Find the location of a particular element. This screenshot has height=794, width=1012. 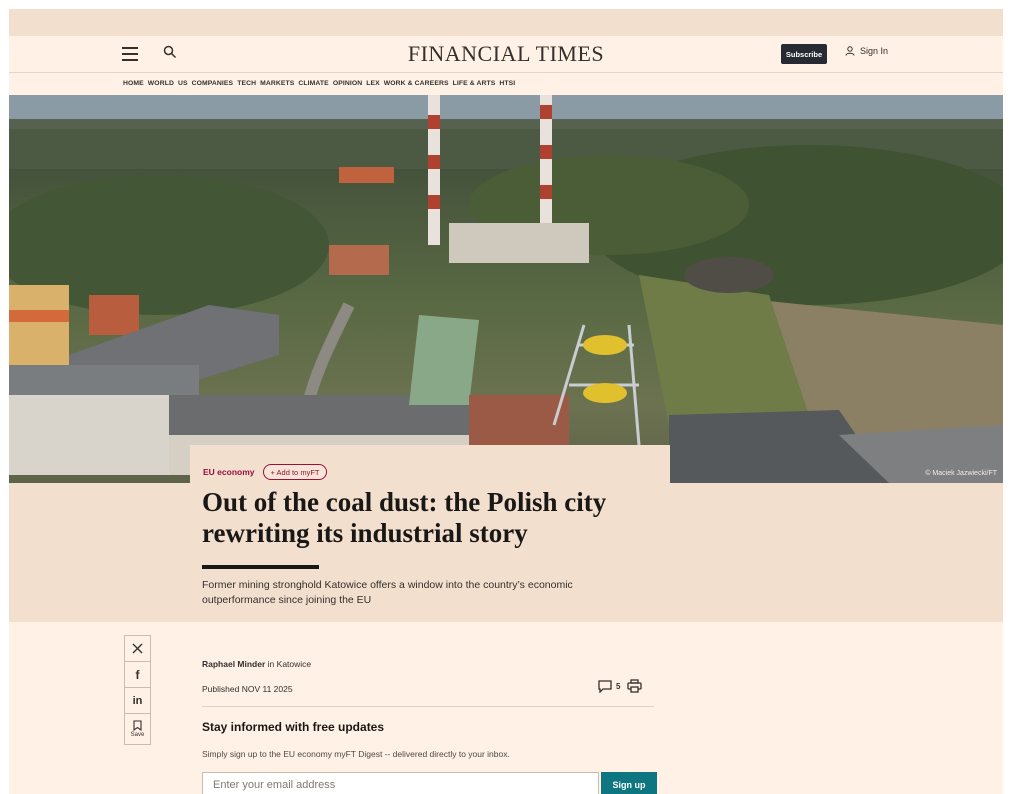

linkedin-icon: in is located at coordinates (137, 700).